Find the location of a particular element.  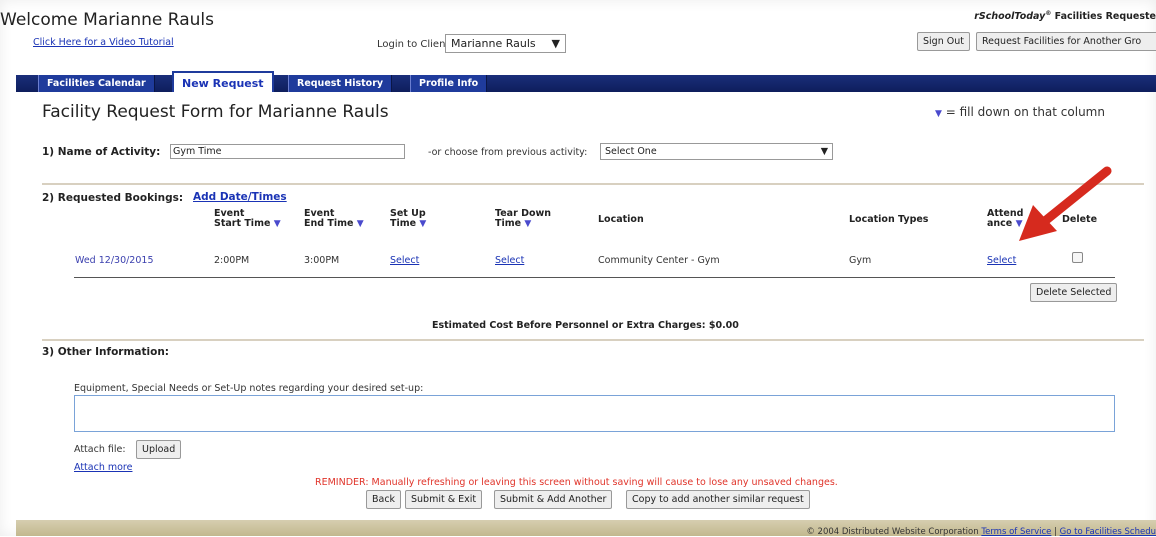

teardown-time-select-link: Select is located at coordinates (509, 260).